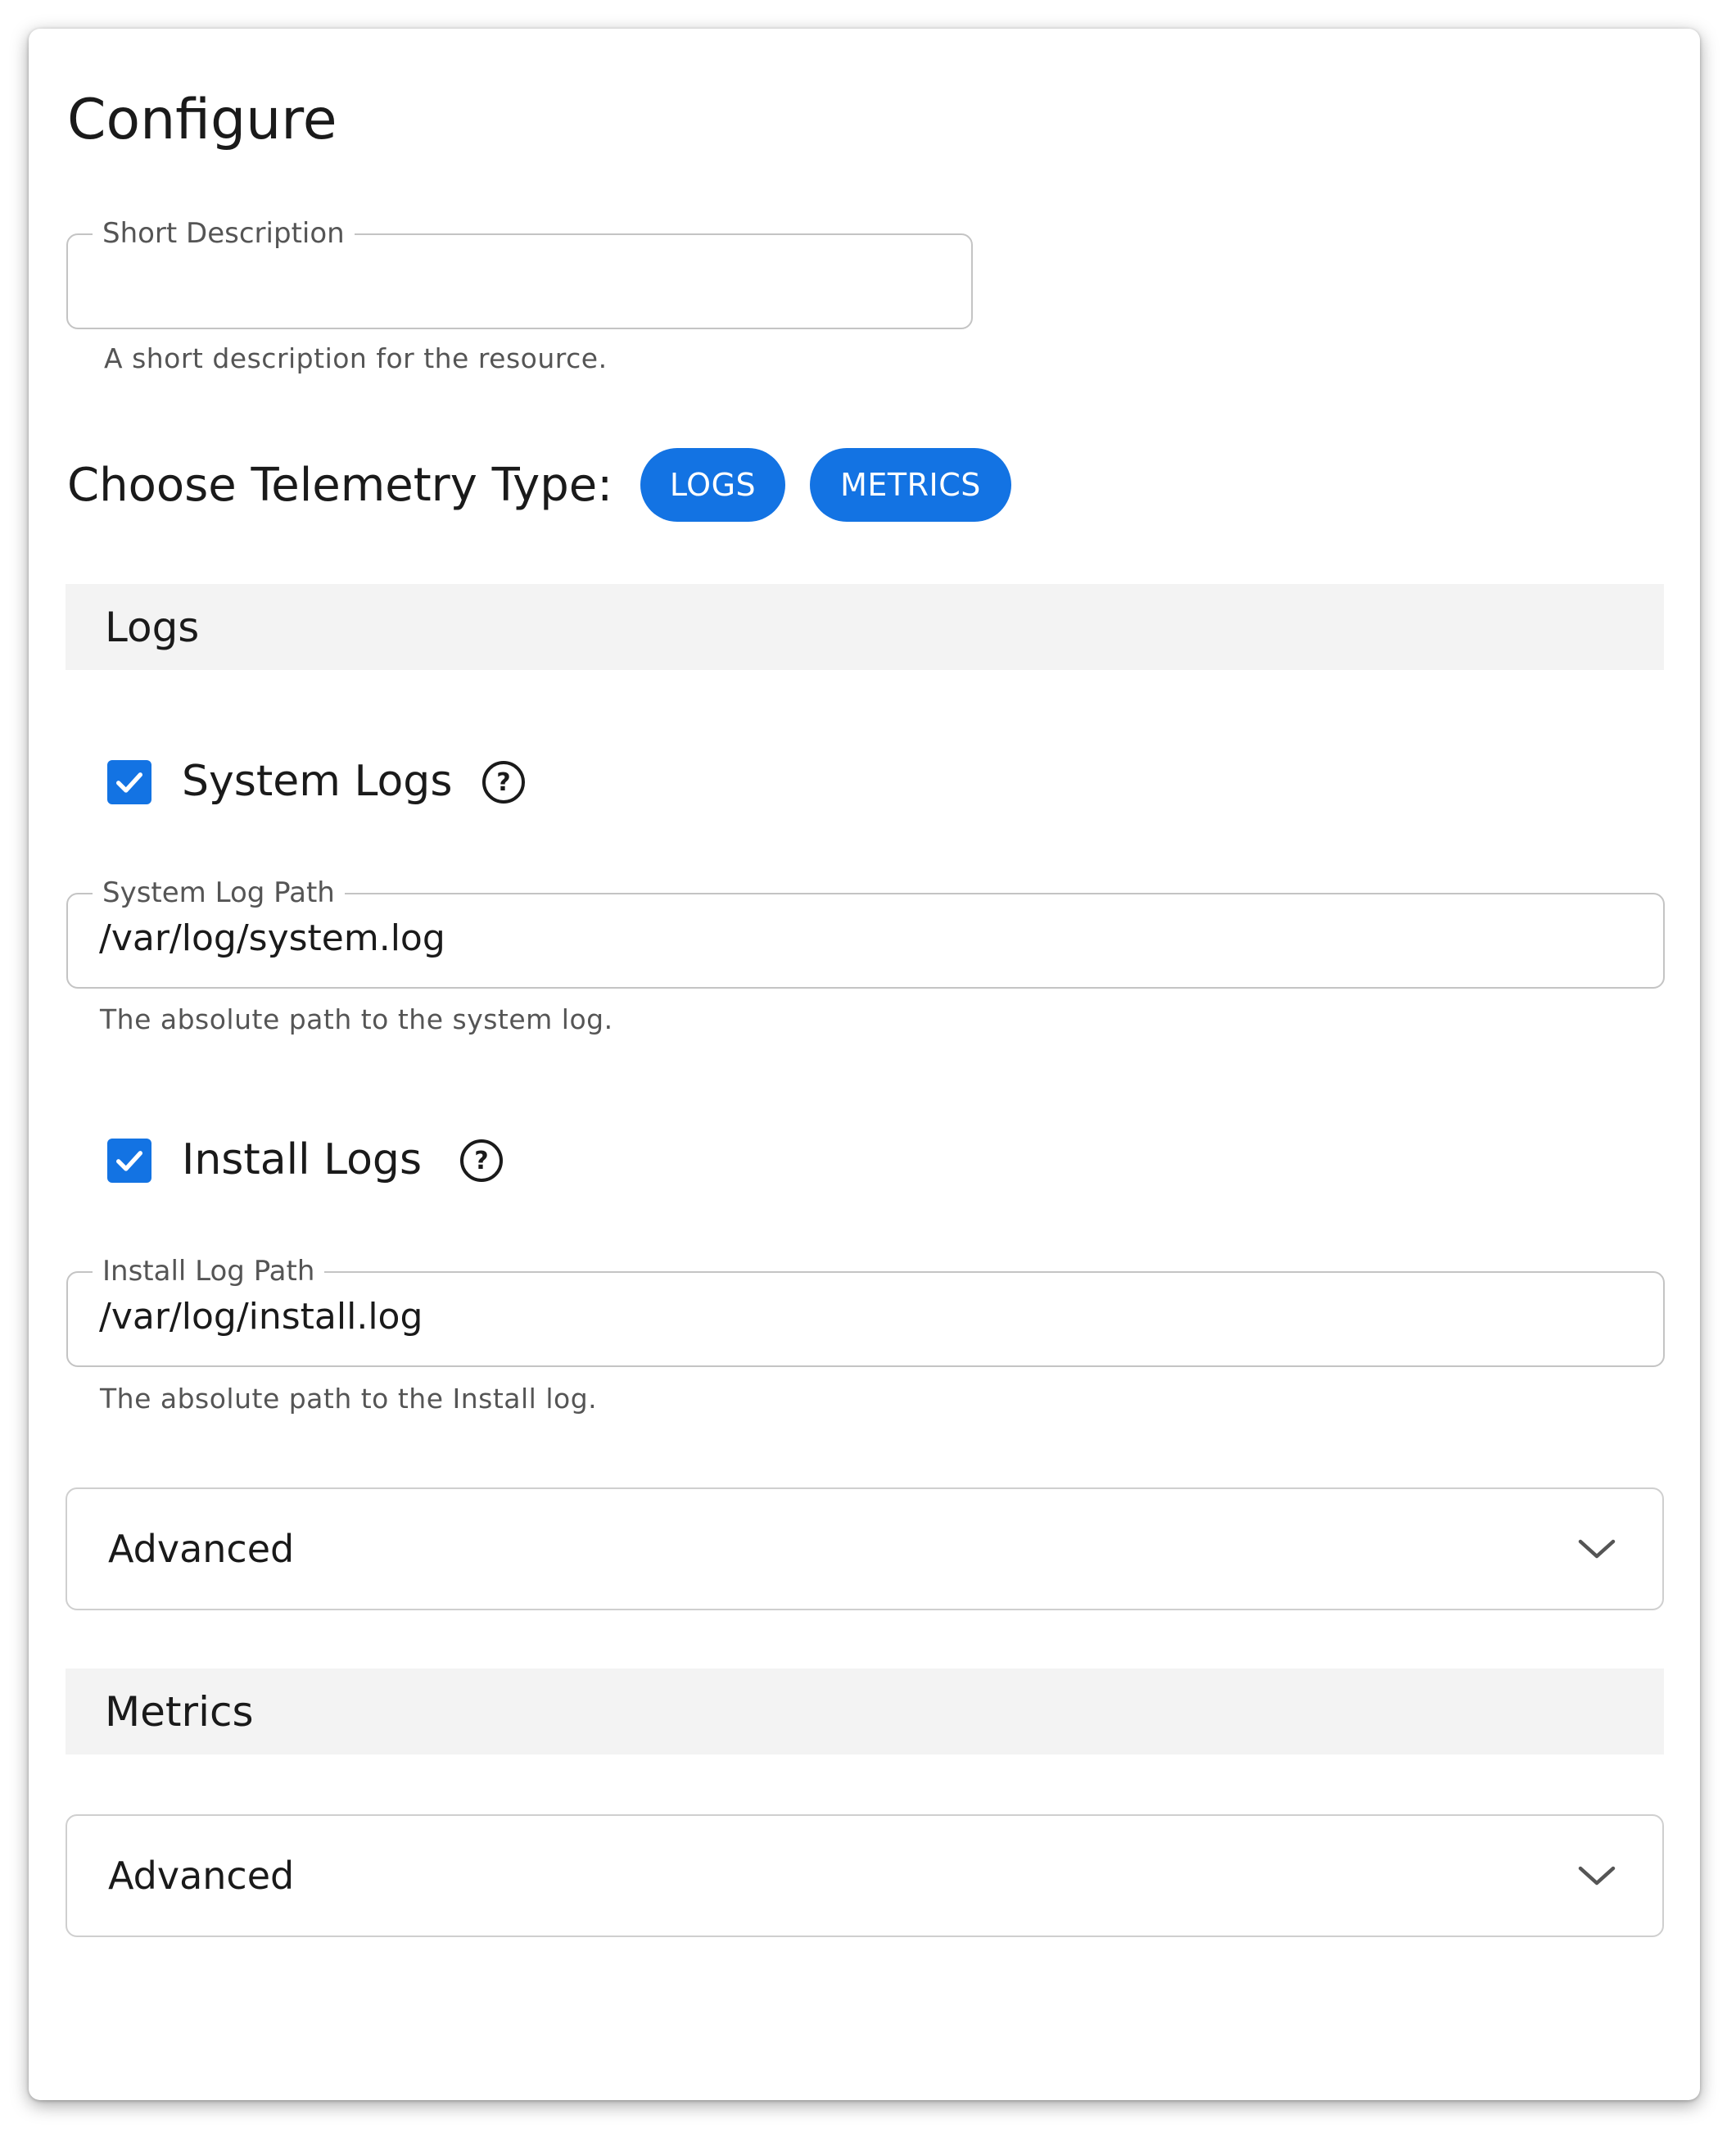 The height and width of the screenshot is (2137, 1736). What do you see at coordinates (202, 120) in the screenshot?
I see `page-title: Configure` at bounding box center [202, 120].